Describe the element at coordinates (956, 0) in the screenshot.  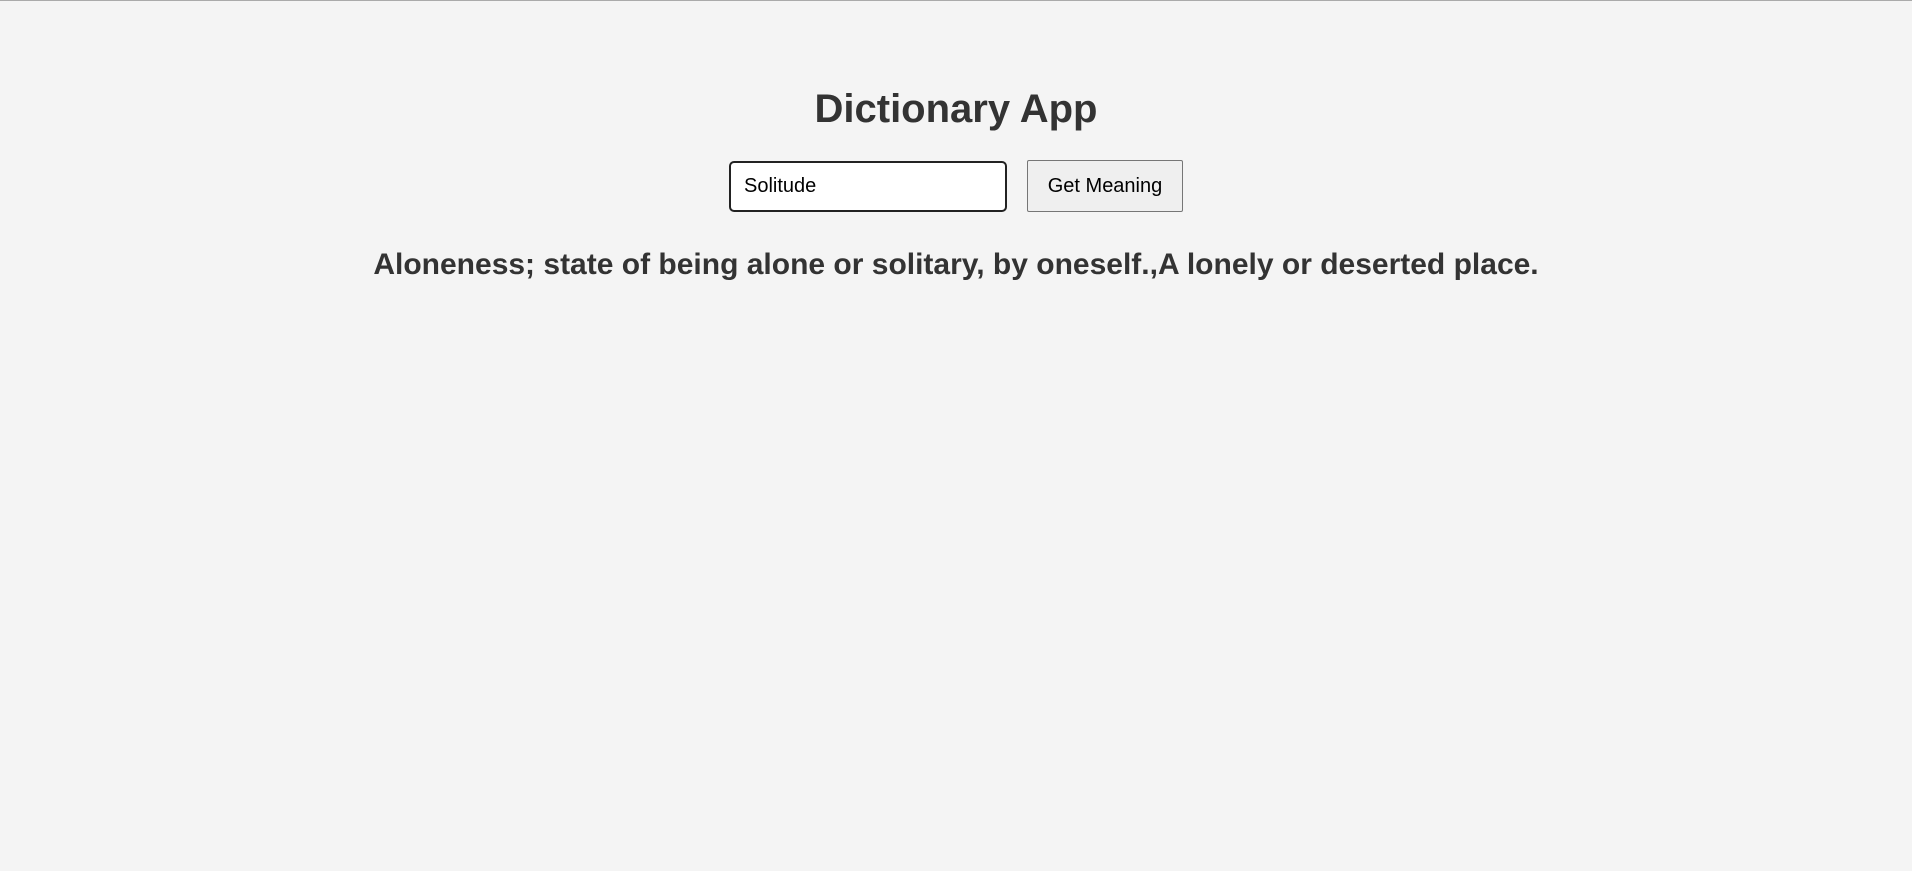
I see `window-top-border` at that location.